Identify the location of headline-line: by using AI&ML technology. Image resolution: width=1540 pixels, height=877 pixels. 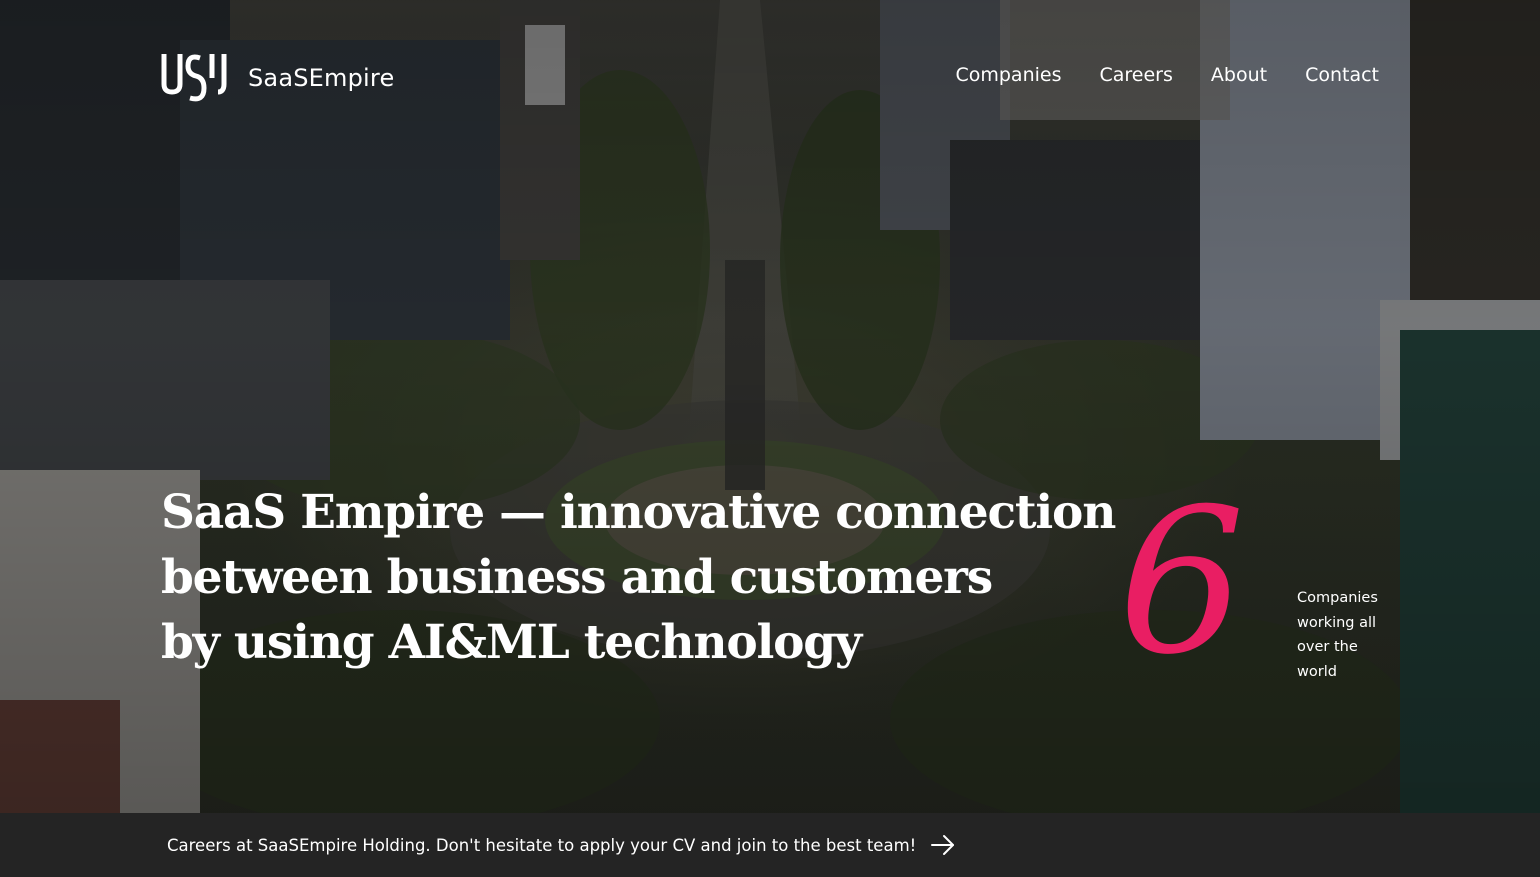
(511, 642).